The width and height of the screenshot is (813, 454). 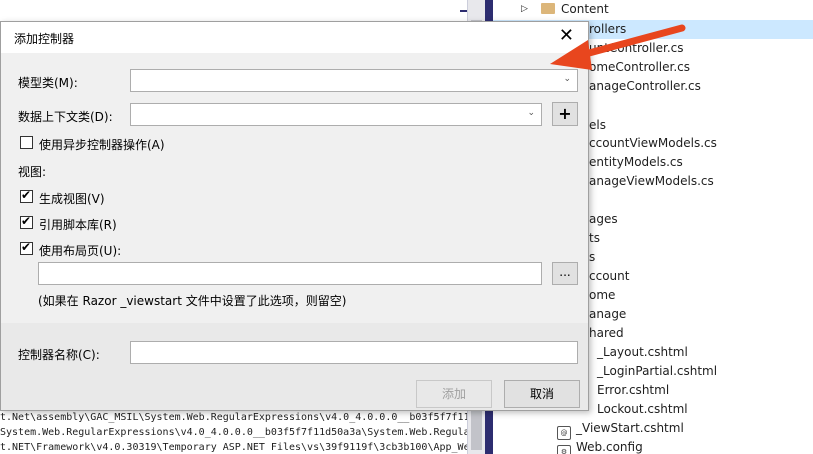 I want to click on dialog-titlebar: 添加控制器 ✕, so click(x=294, y=37).